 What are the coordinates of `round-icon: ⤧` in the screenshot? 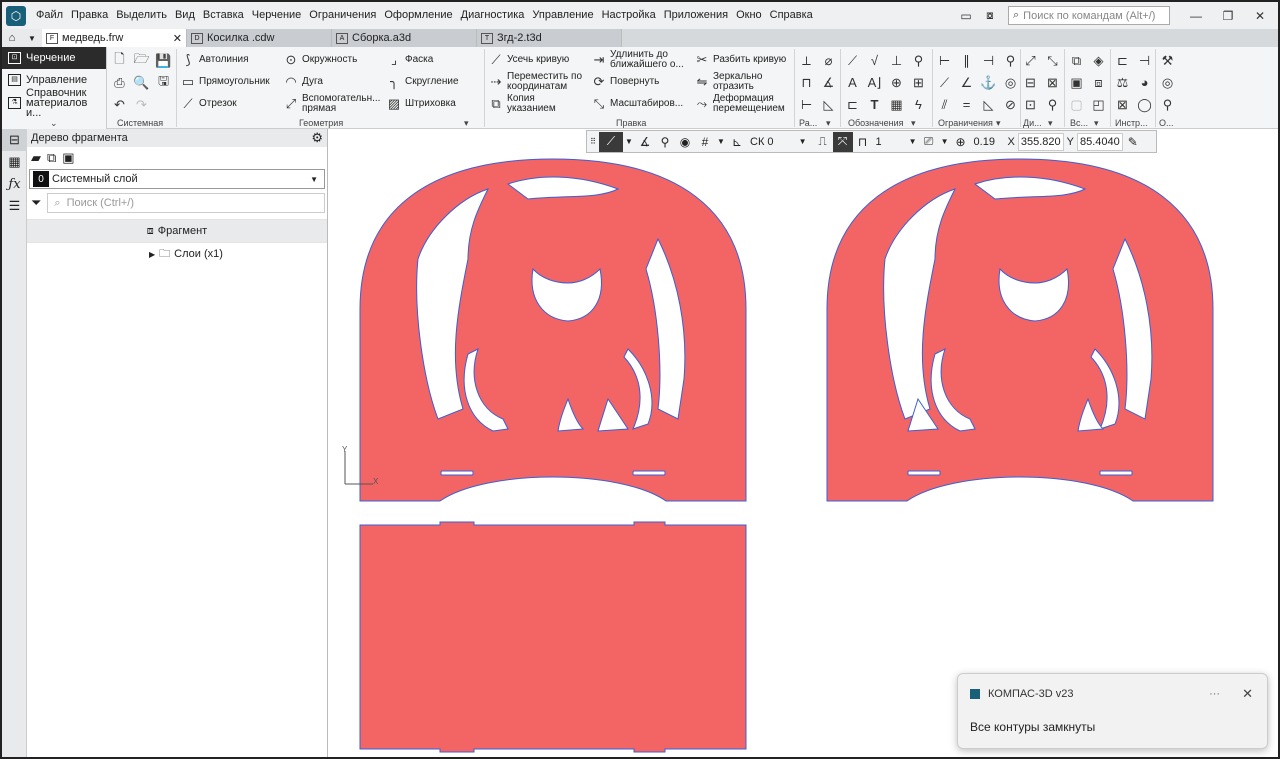 It's located at (842, 141).